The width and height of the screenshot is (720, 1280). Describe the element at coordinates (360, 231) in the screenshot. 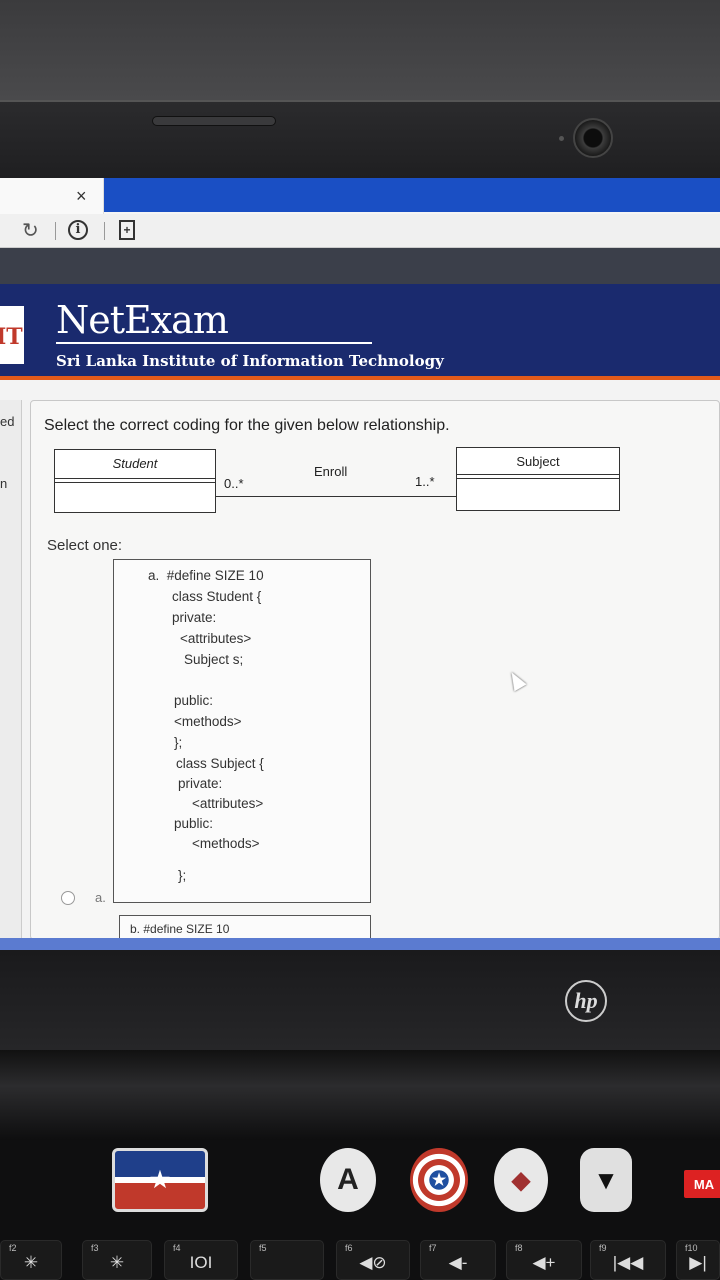

I see `address-bar: ↻ i +` at that location.